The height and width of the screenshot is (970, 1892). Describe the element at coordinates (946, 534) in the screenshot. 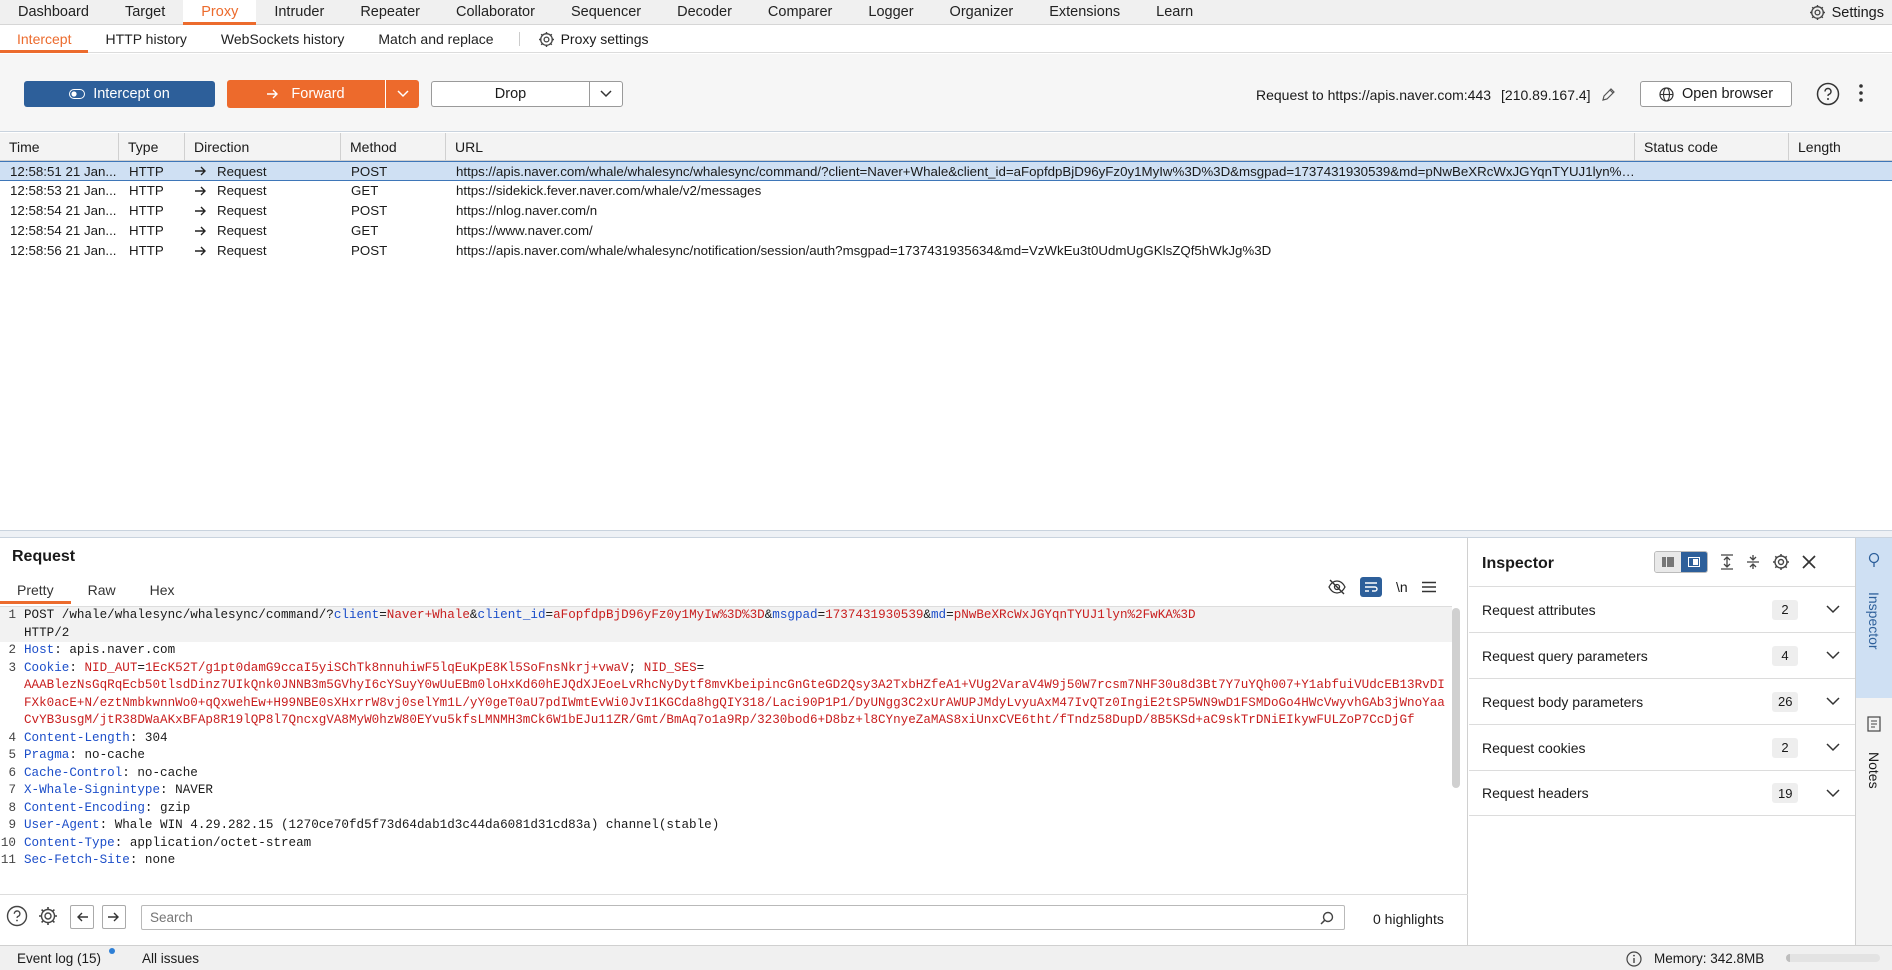

I see `split-divider` at that location.